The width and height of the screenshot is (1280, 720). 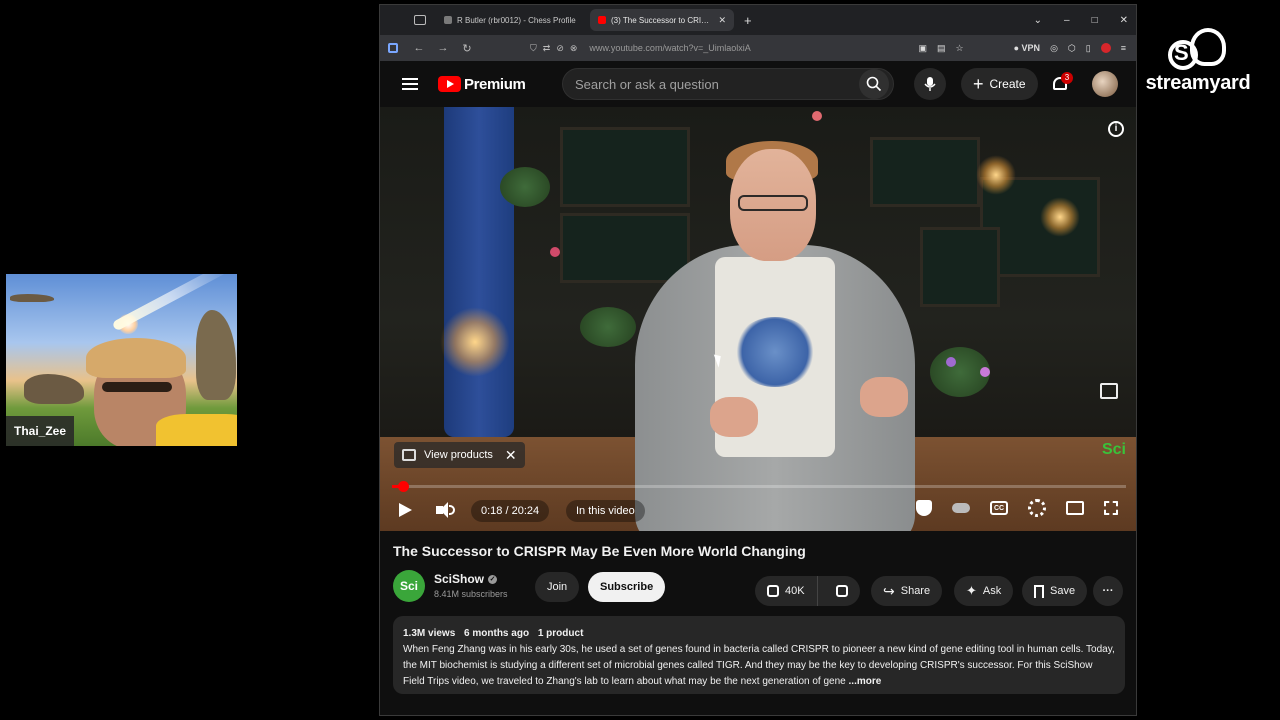 I want to click on ask-label: Ask, so click(x=992, y=591).